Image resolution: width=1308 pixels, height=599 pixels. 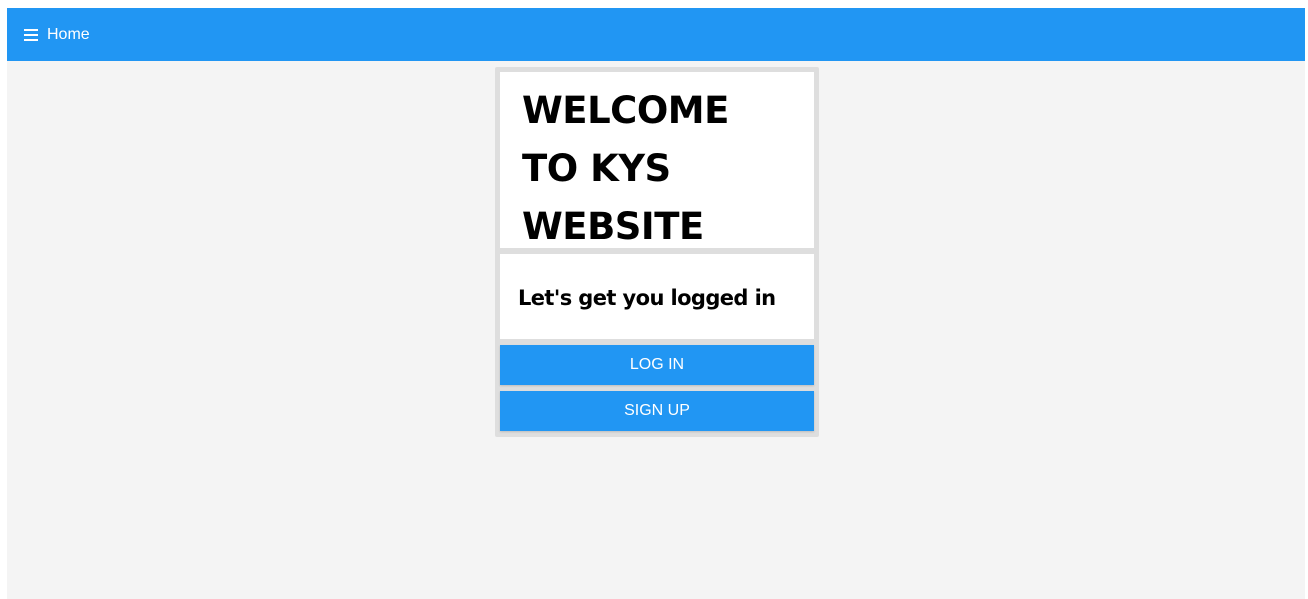 What do you see at coordinates (656, 34) in the screenshot?
I see `top-app-bar: Home` at bounding box center [656, 34].